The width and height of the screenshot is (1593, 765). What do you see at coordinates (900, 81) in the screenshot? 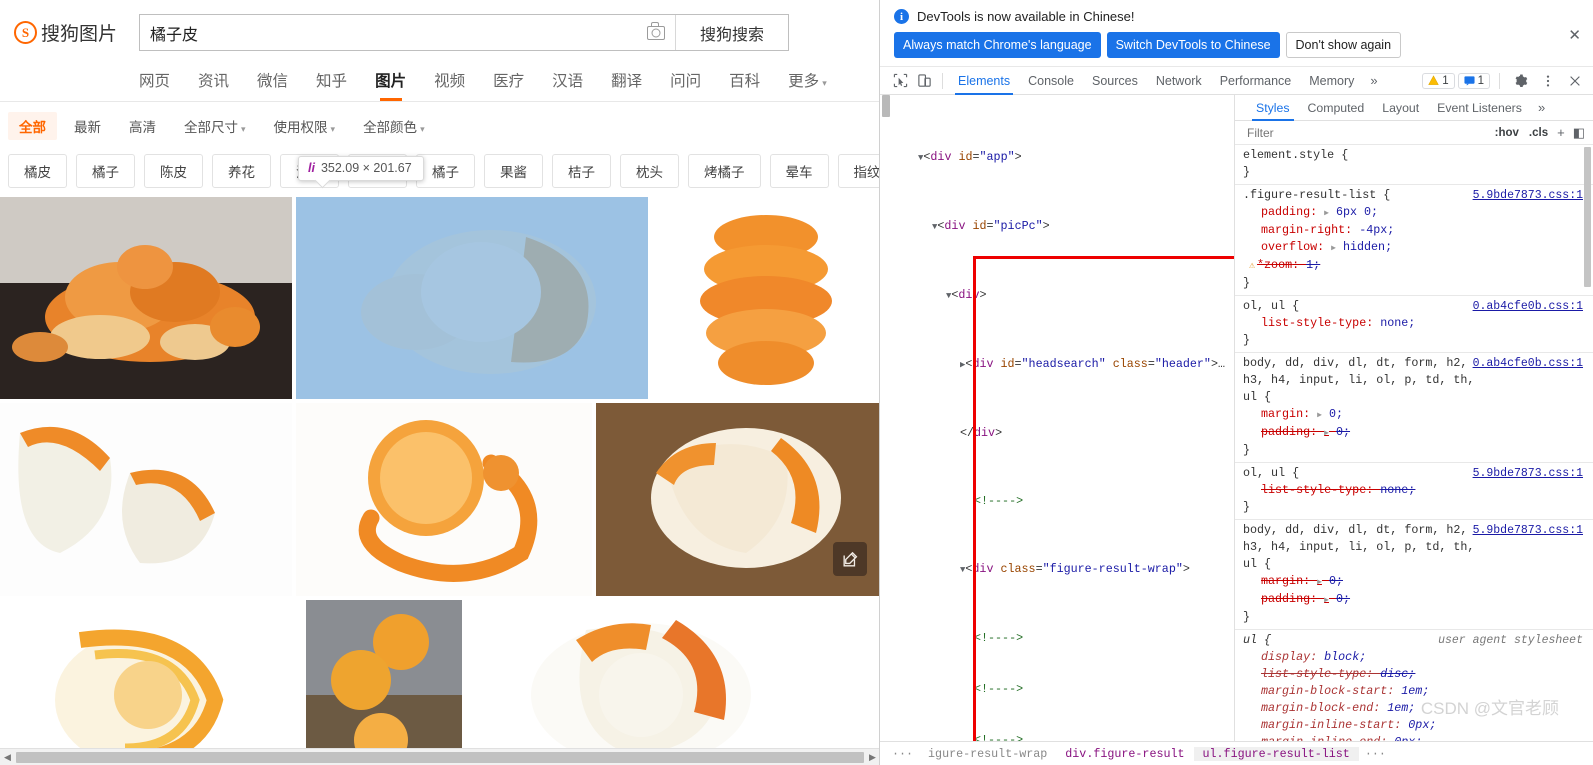
I see `inspect-cursor-icon` at bounding box center [900, 81].